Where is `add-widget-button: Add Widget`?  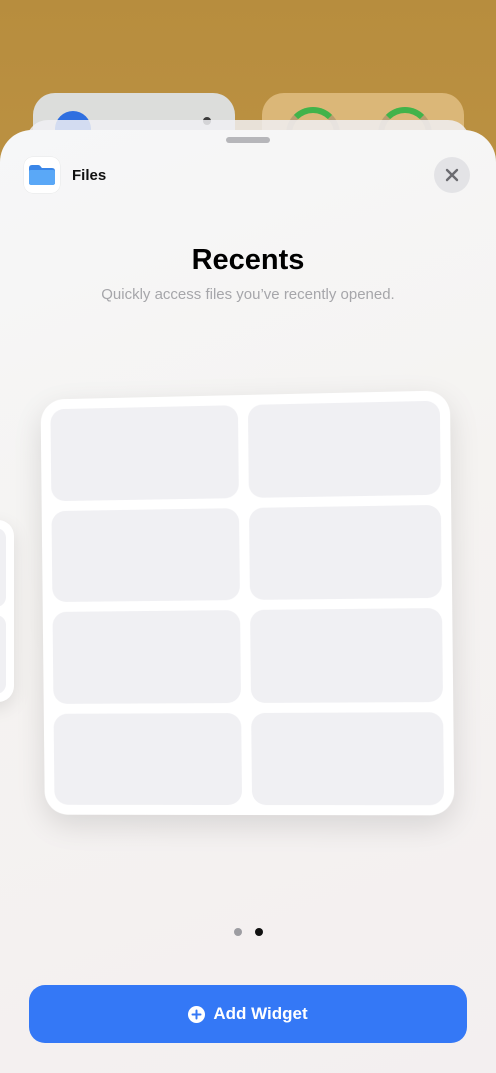
add-widget-button: Add Widget is located at coordinates (248, 1014).